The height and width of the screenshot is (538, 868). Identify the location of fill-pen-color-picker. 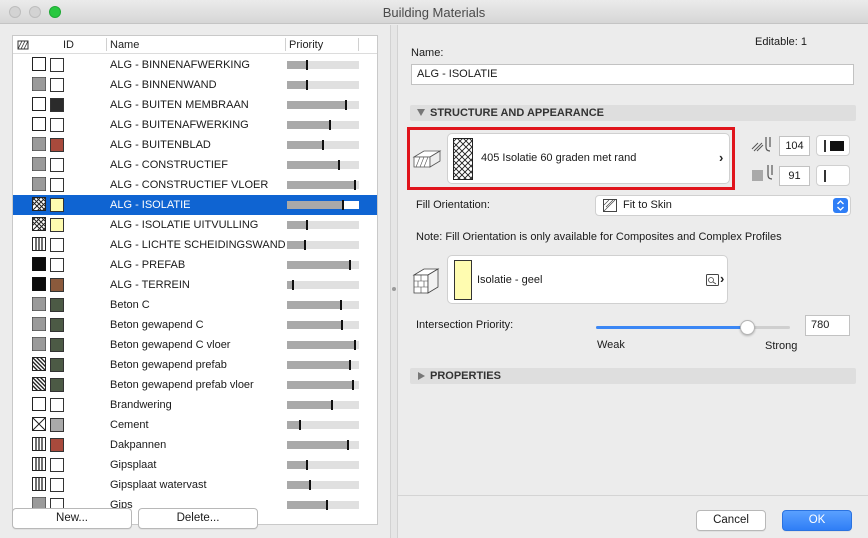
(833, 145).